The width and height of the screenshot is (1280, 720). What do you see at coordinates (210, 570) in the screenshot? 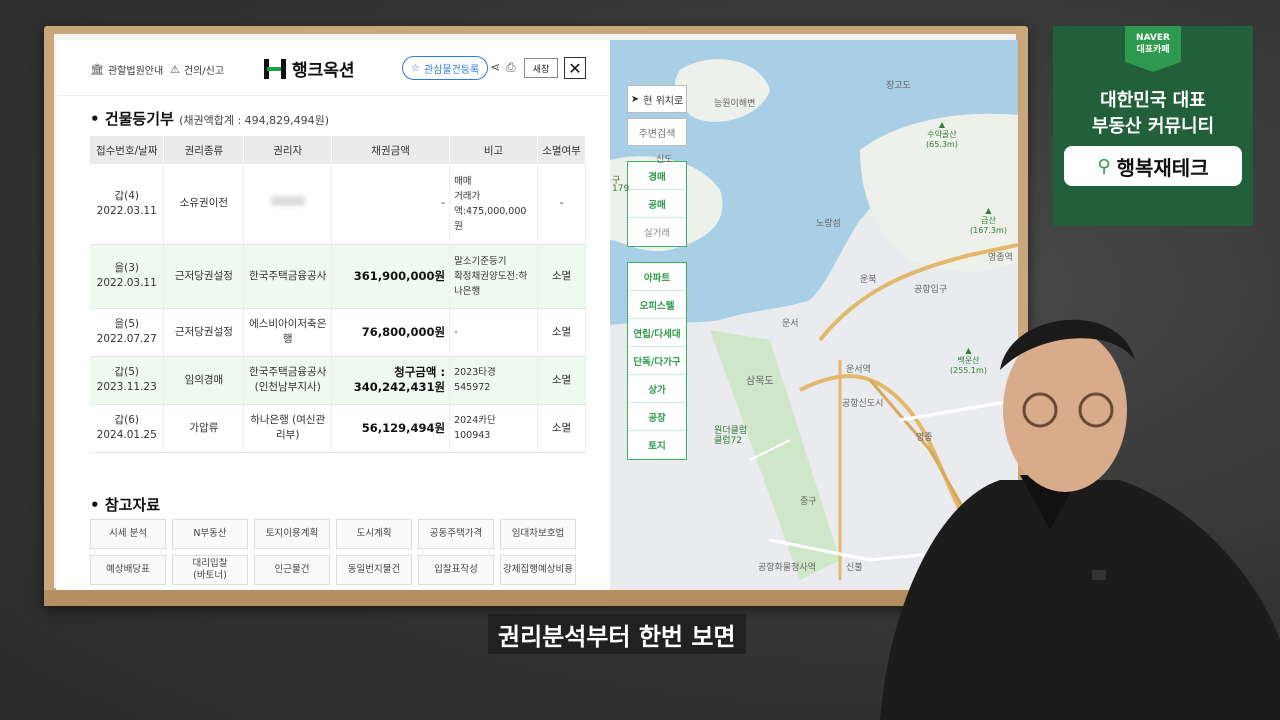
I see `reference-button: 대리입찰 (바토너)` at bounding box center [210, 570].